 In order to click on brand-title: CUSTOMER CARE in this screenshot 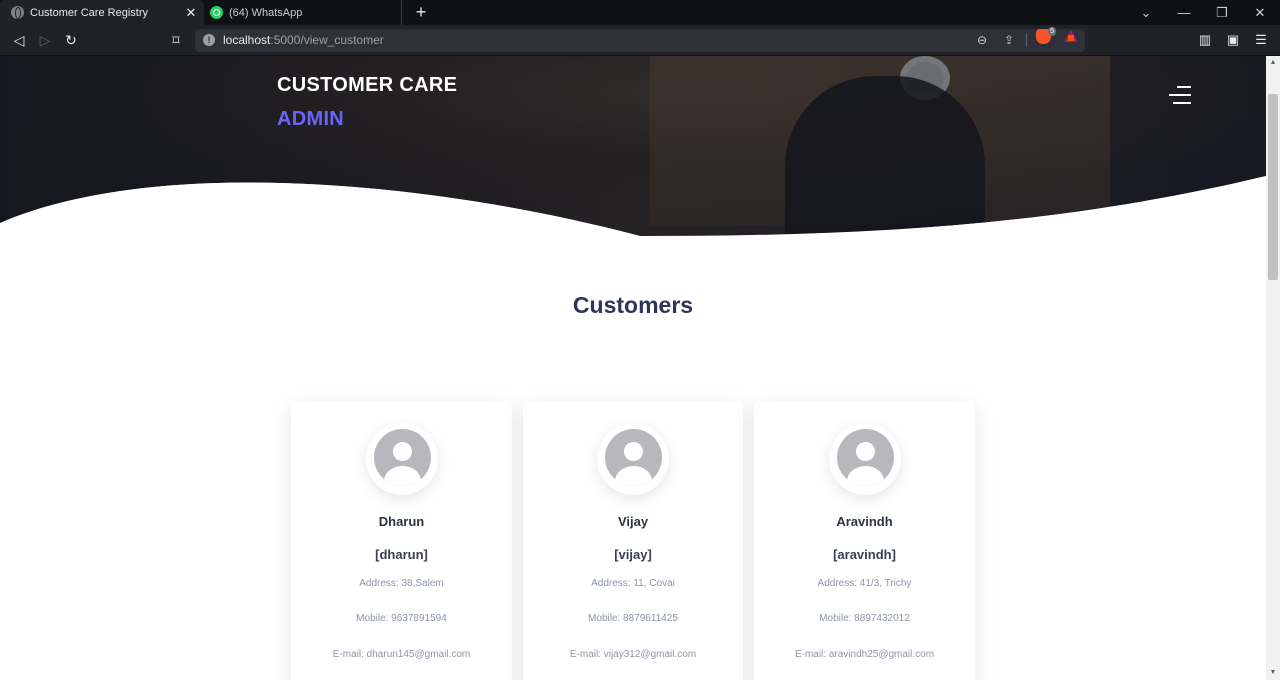, I will do `click(367, 85)`.